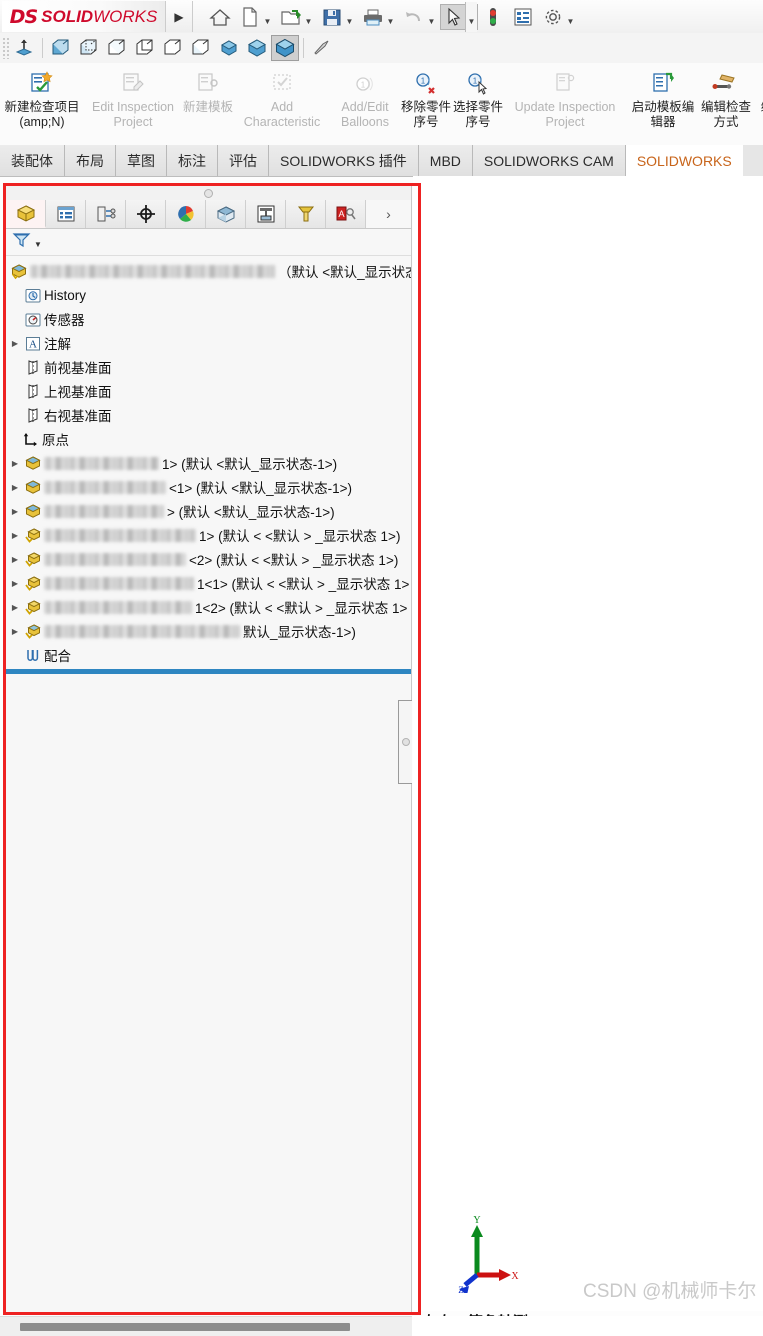 Image resolution: width=763 pixels, height=1336 pixels. What do you see at coordinates (38, 244) in the screenshot?
I see `tree-filter-caret-icon: ▼` at bounding box center [38, 244].